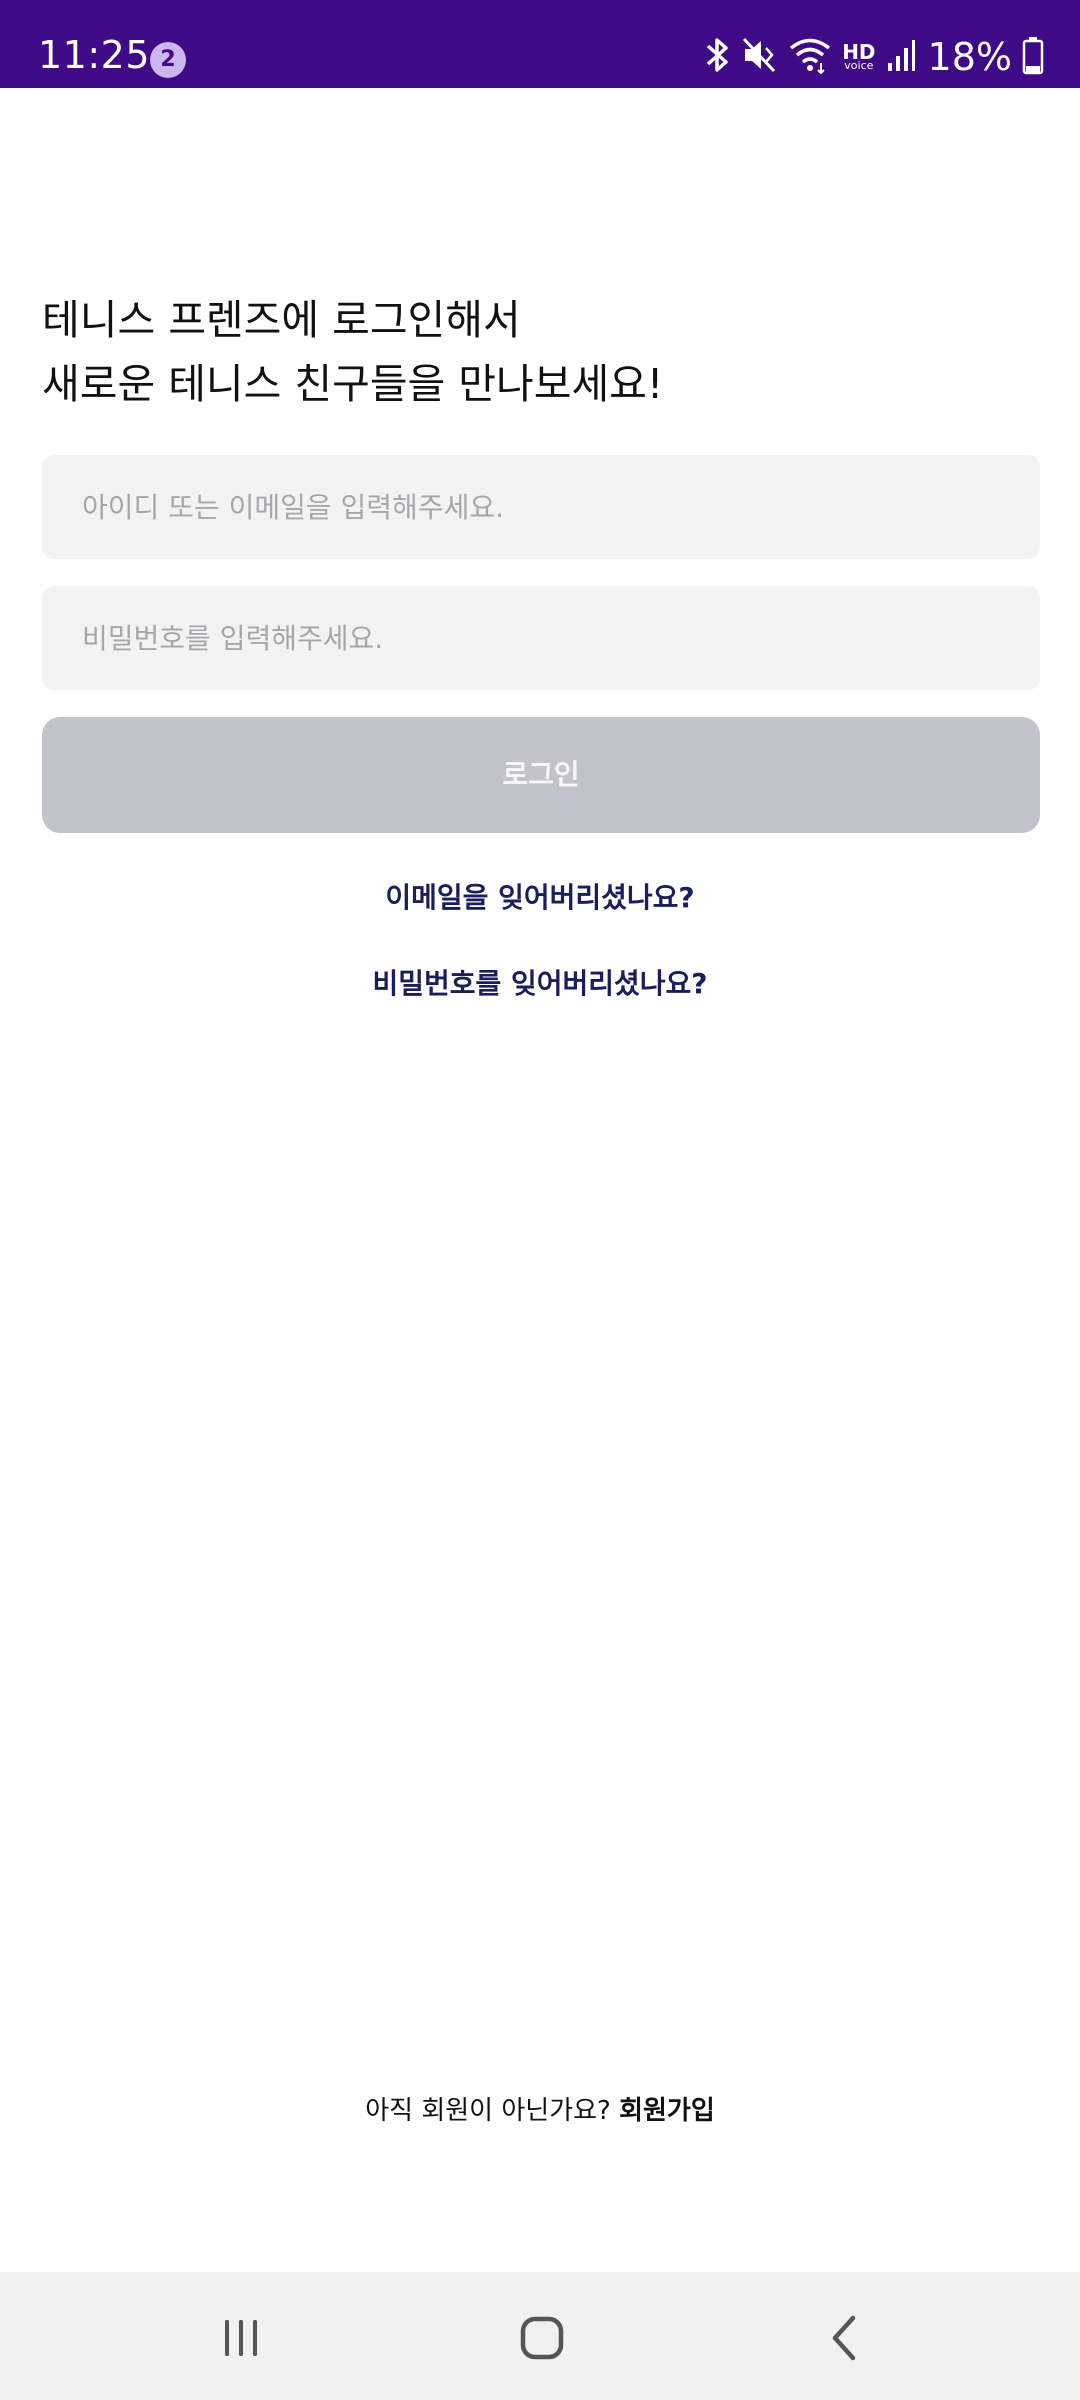 The width and height of the screenshot is (1080, 2400). What do you see at coordinates (541, 775) in the screenshot?
I see `login-button: 로그인` at bounding box center [541, 775].